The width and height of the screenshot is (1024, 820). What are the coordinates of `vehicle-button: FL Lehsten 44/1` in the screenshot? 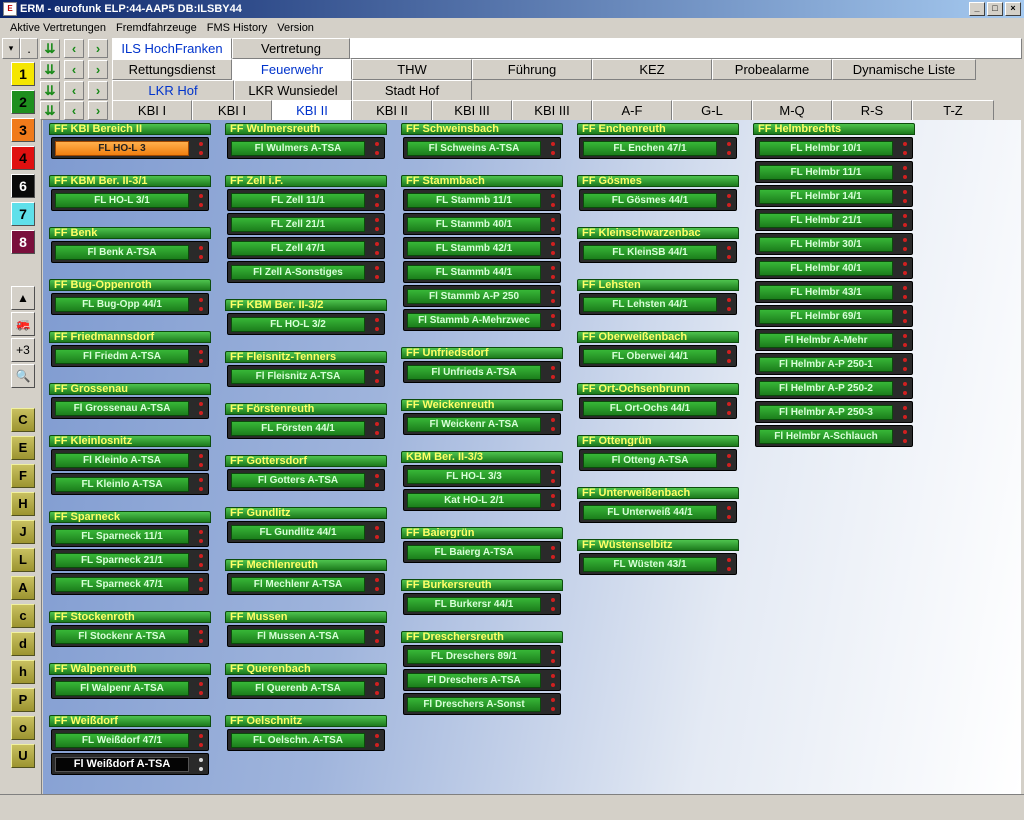 It's located at (658, 304).